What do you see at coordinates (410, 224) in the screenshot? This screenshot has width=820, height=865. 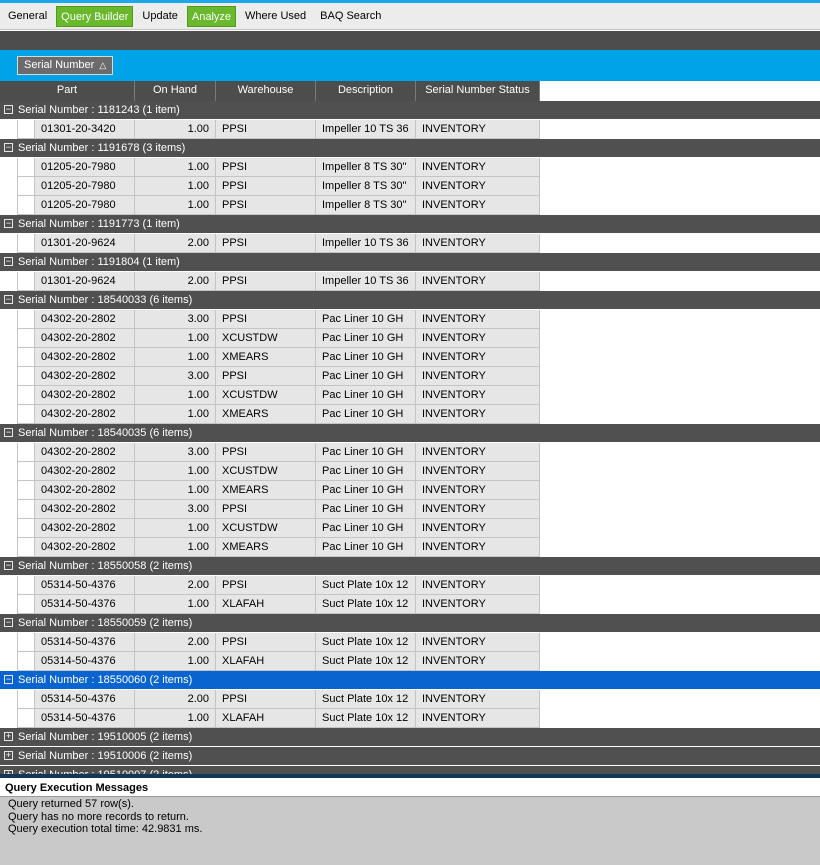 I see `group-row: − Serial Number : 1191773 (1 item)` at bounding box center [410, 224].